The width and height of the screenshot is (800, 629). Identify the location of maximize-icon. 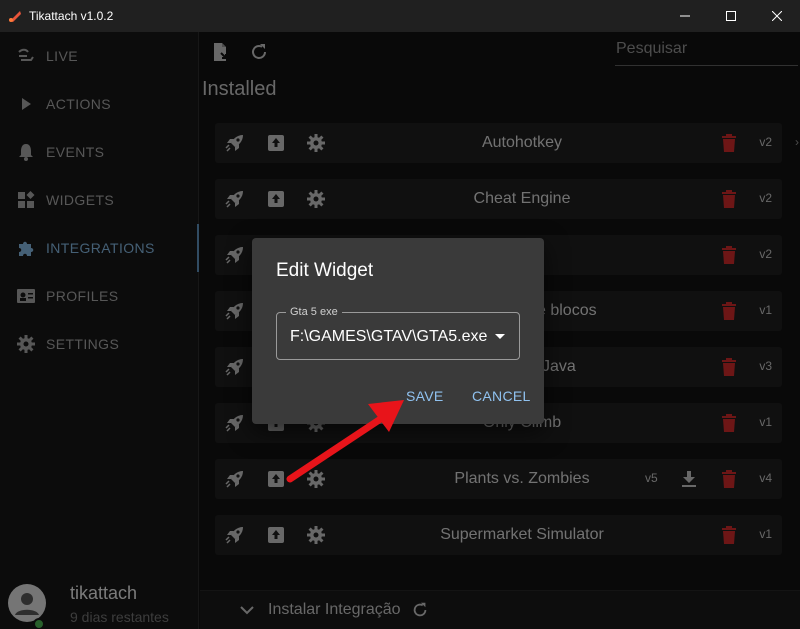
(731, 16).